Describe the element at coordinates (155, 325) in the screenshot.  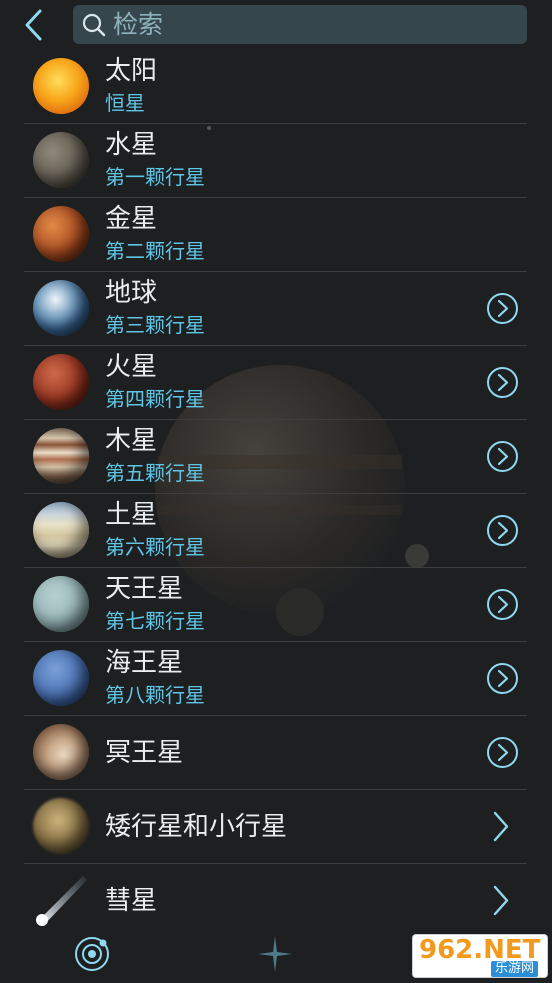
I see `item-subtitle: 第三颗行星` at that location.